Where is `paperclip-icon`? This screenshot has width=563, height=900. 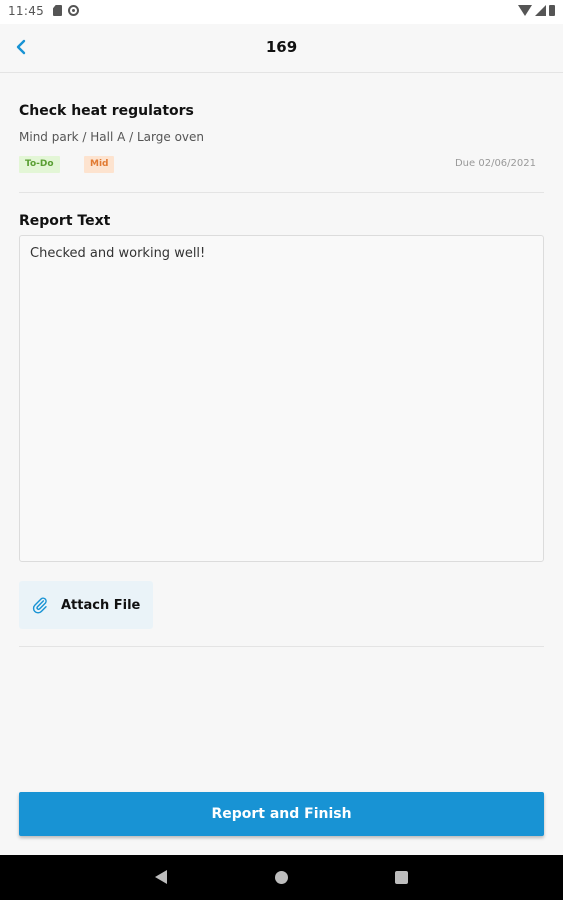
paperclip-icon is located at coordinates (39, 605).